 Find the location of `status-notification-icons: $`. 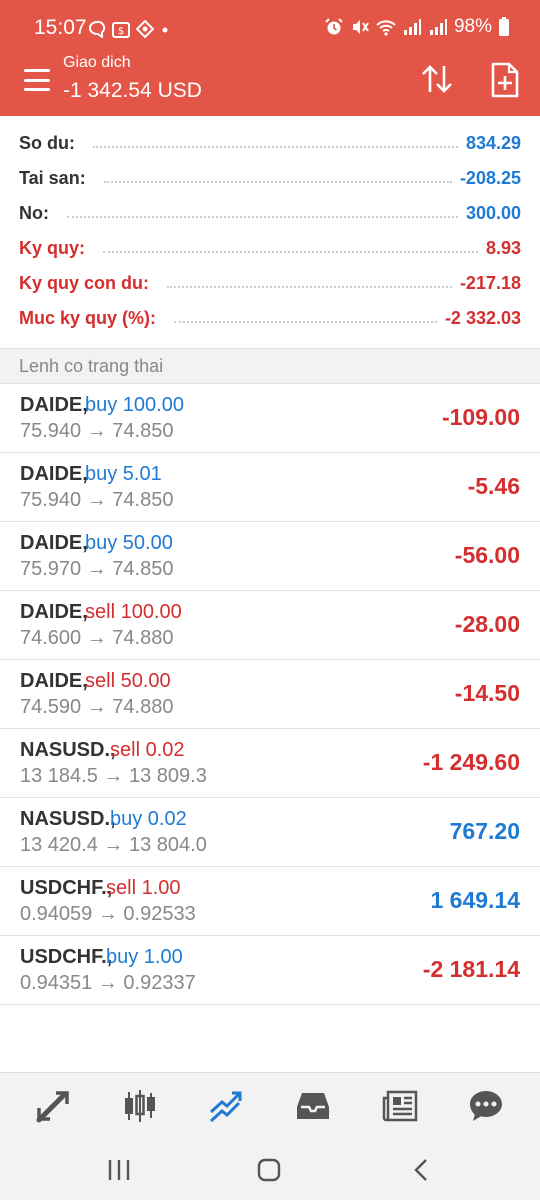

status-notification-icons: $ is located at coordinates (129, 29).